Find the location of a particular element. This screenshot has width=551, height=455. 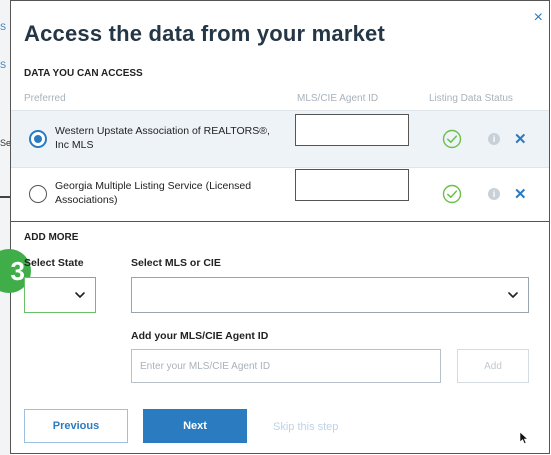

state-select is located at coordinates (60, 295).